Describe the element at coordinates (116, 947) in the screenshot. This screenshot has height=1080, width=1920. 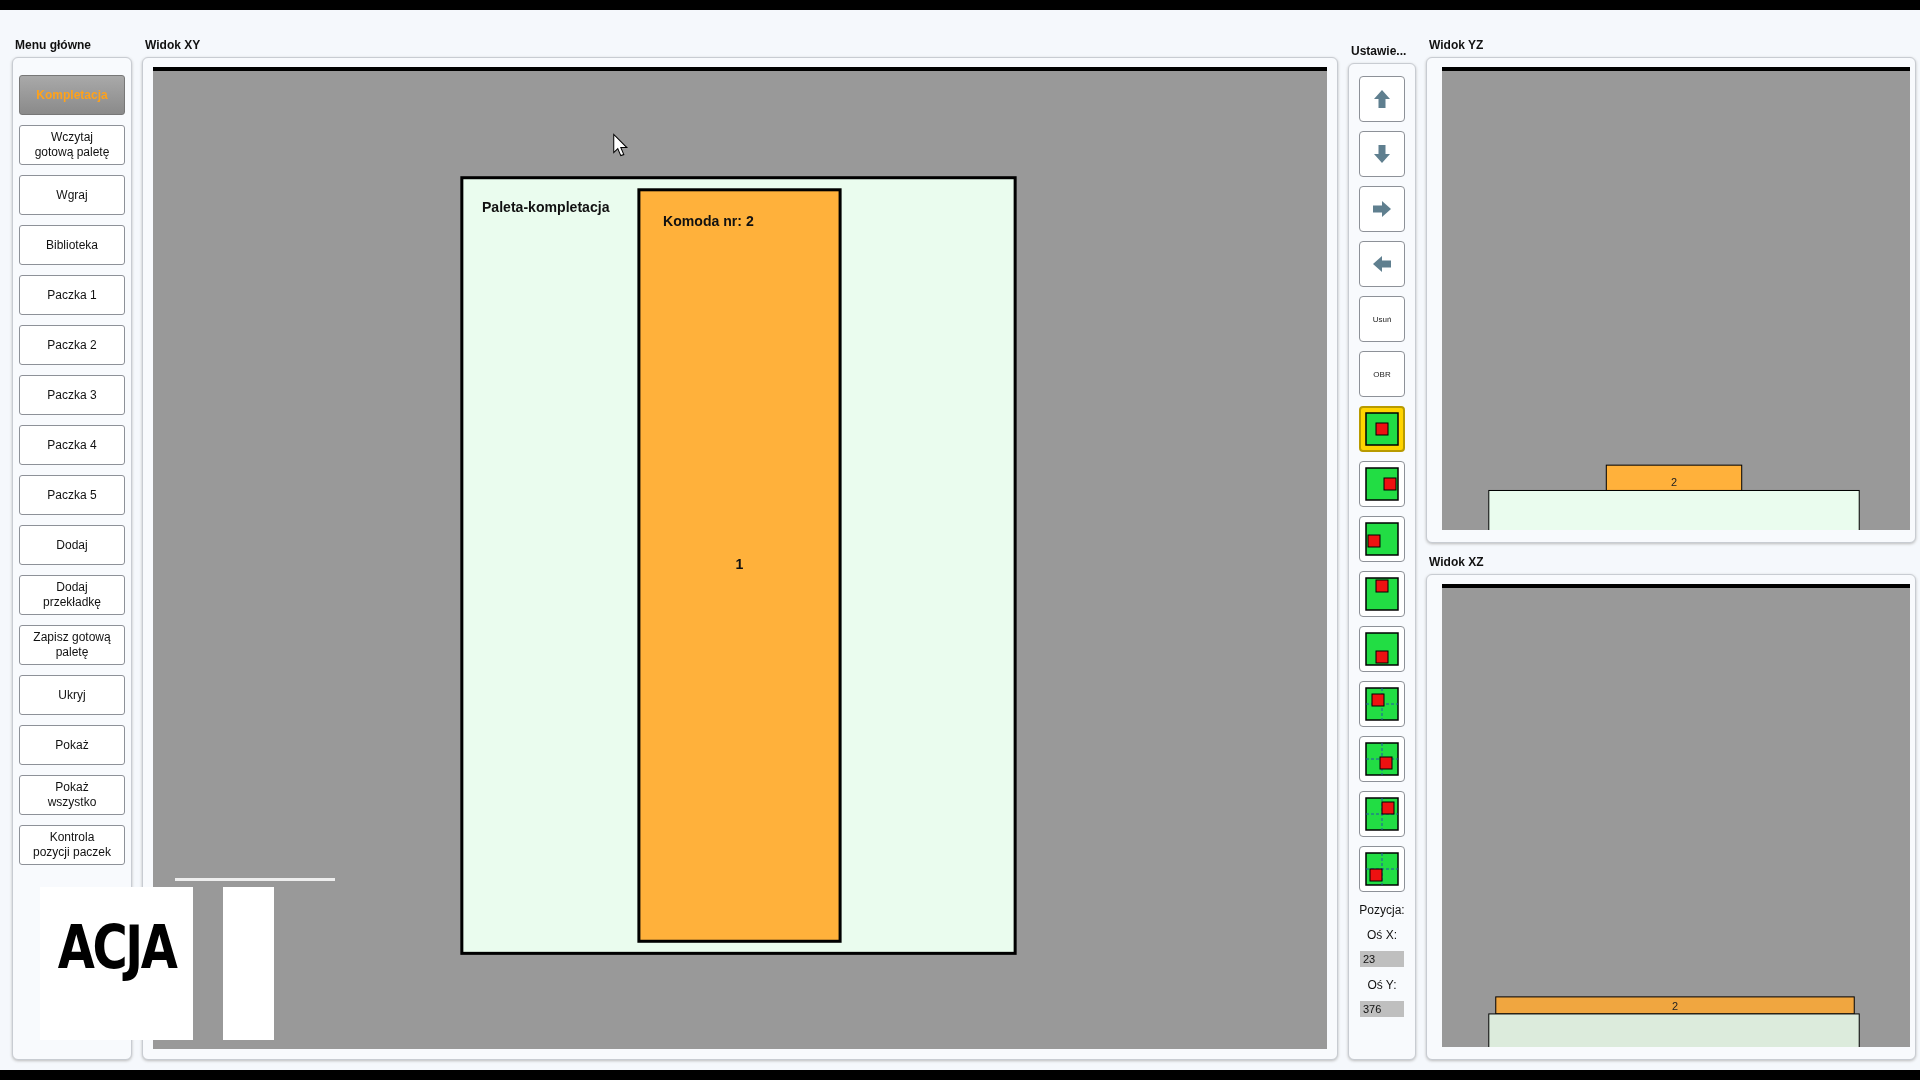
I see `video-caption: ACJA` at that location.